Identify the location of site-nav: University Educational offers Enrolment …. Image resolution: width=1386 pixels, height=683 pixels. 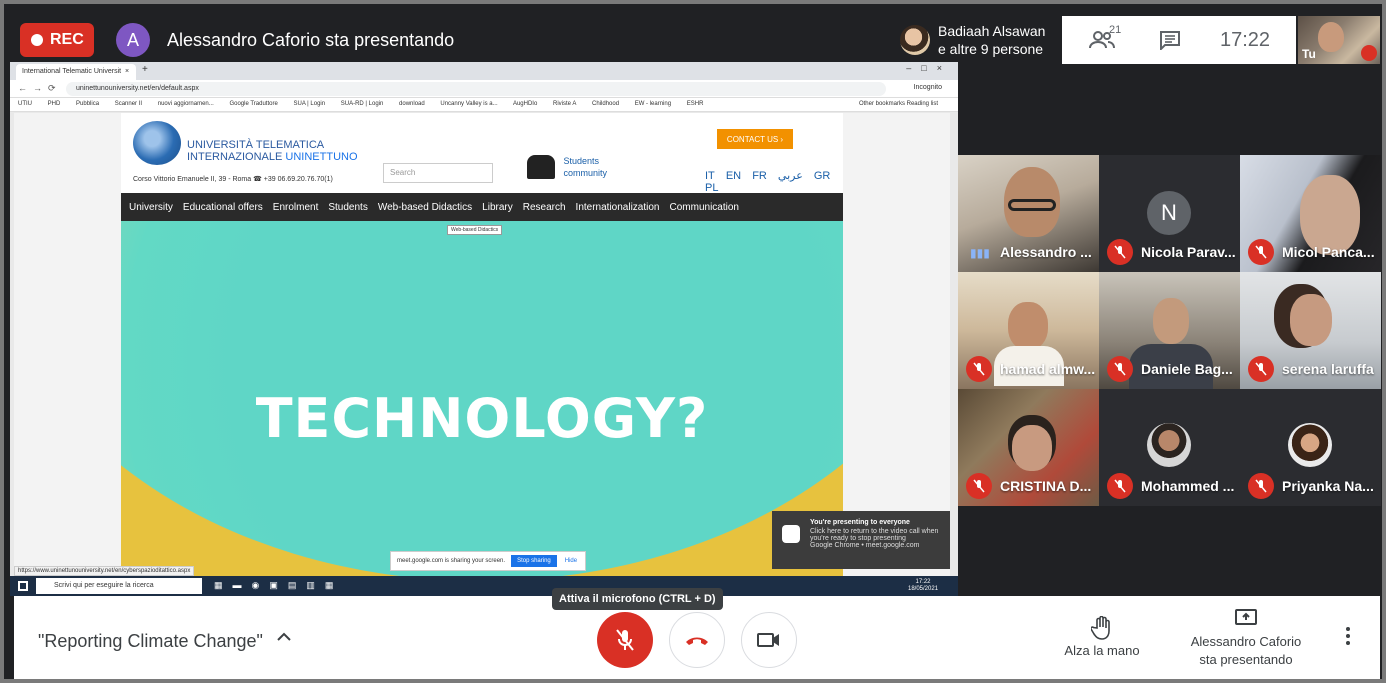
(482, 207).